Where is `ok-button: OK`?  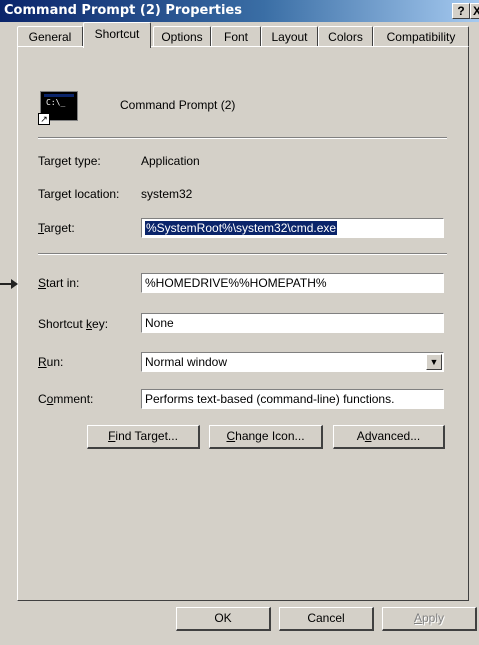
ok-button: OK is located at coordinates (223, 619).